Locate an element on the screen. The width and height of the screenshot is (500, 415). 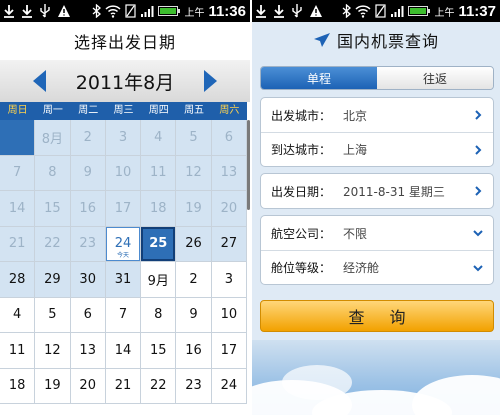
calendar-day-number: 7 is located at coordinates (123, 315).